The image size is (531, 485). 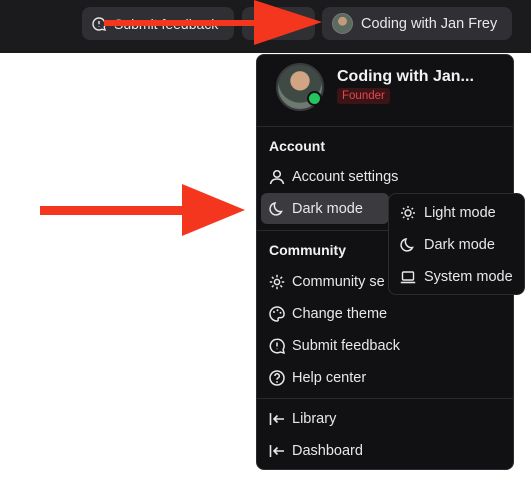 I want to click on account-section-title: Account, so click(x=297, y=146).